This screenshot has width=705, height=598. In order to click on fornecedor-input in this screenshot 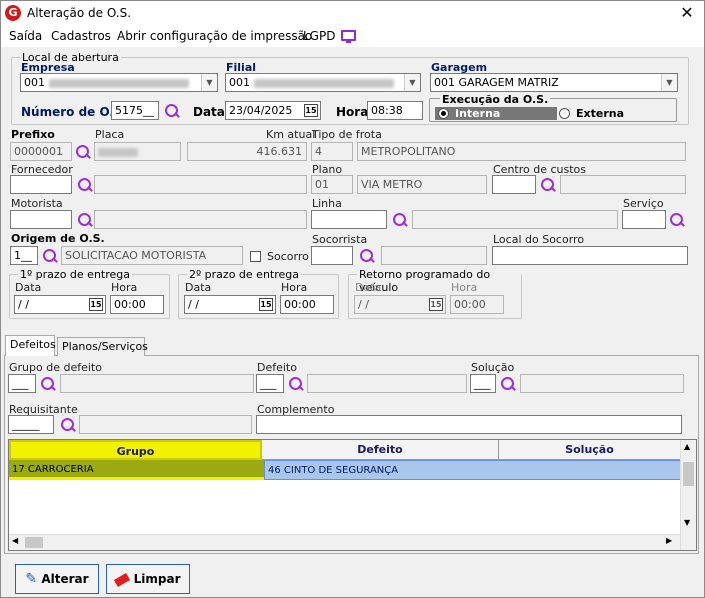, I will do `click(41, 184)`.